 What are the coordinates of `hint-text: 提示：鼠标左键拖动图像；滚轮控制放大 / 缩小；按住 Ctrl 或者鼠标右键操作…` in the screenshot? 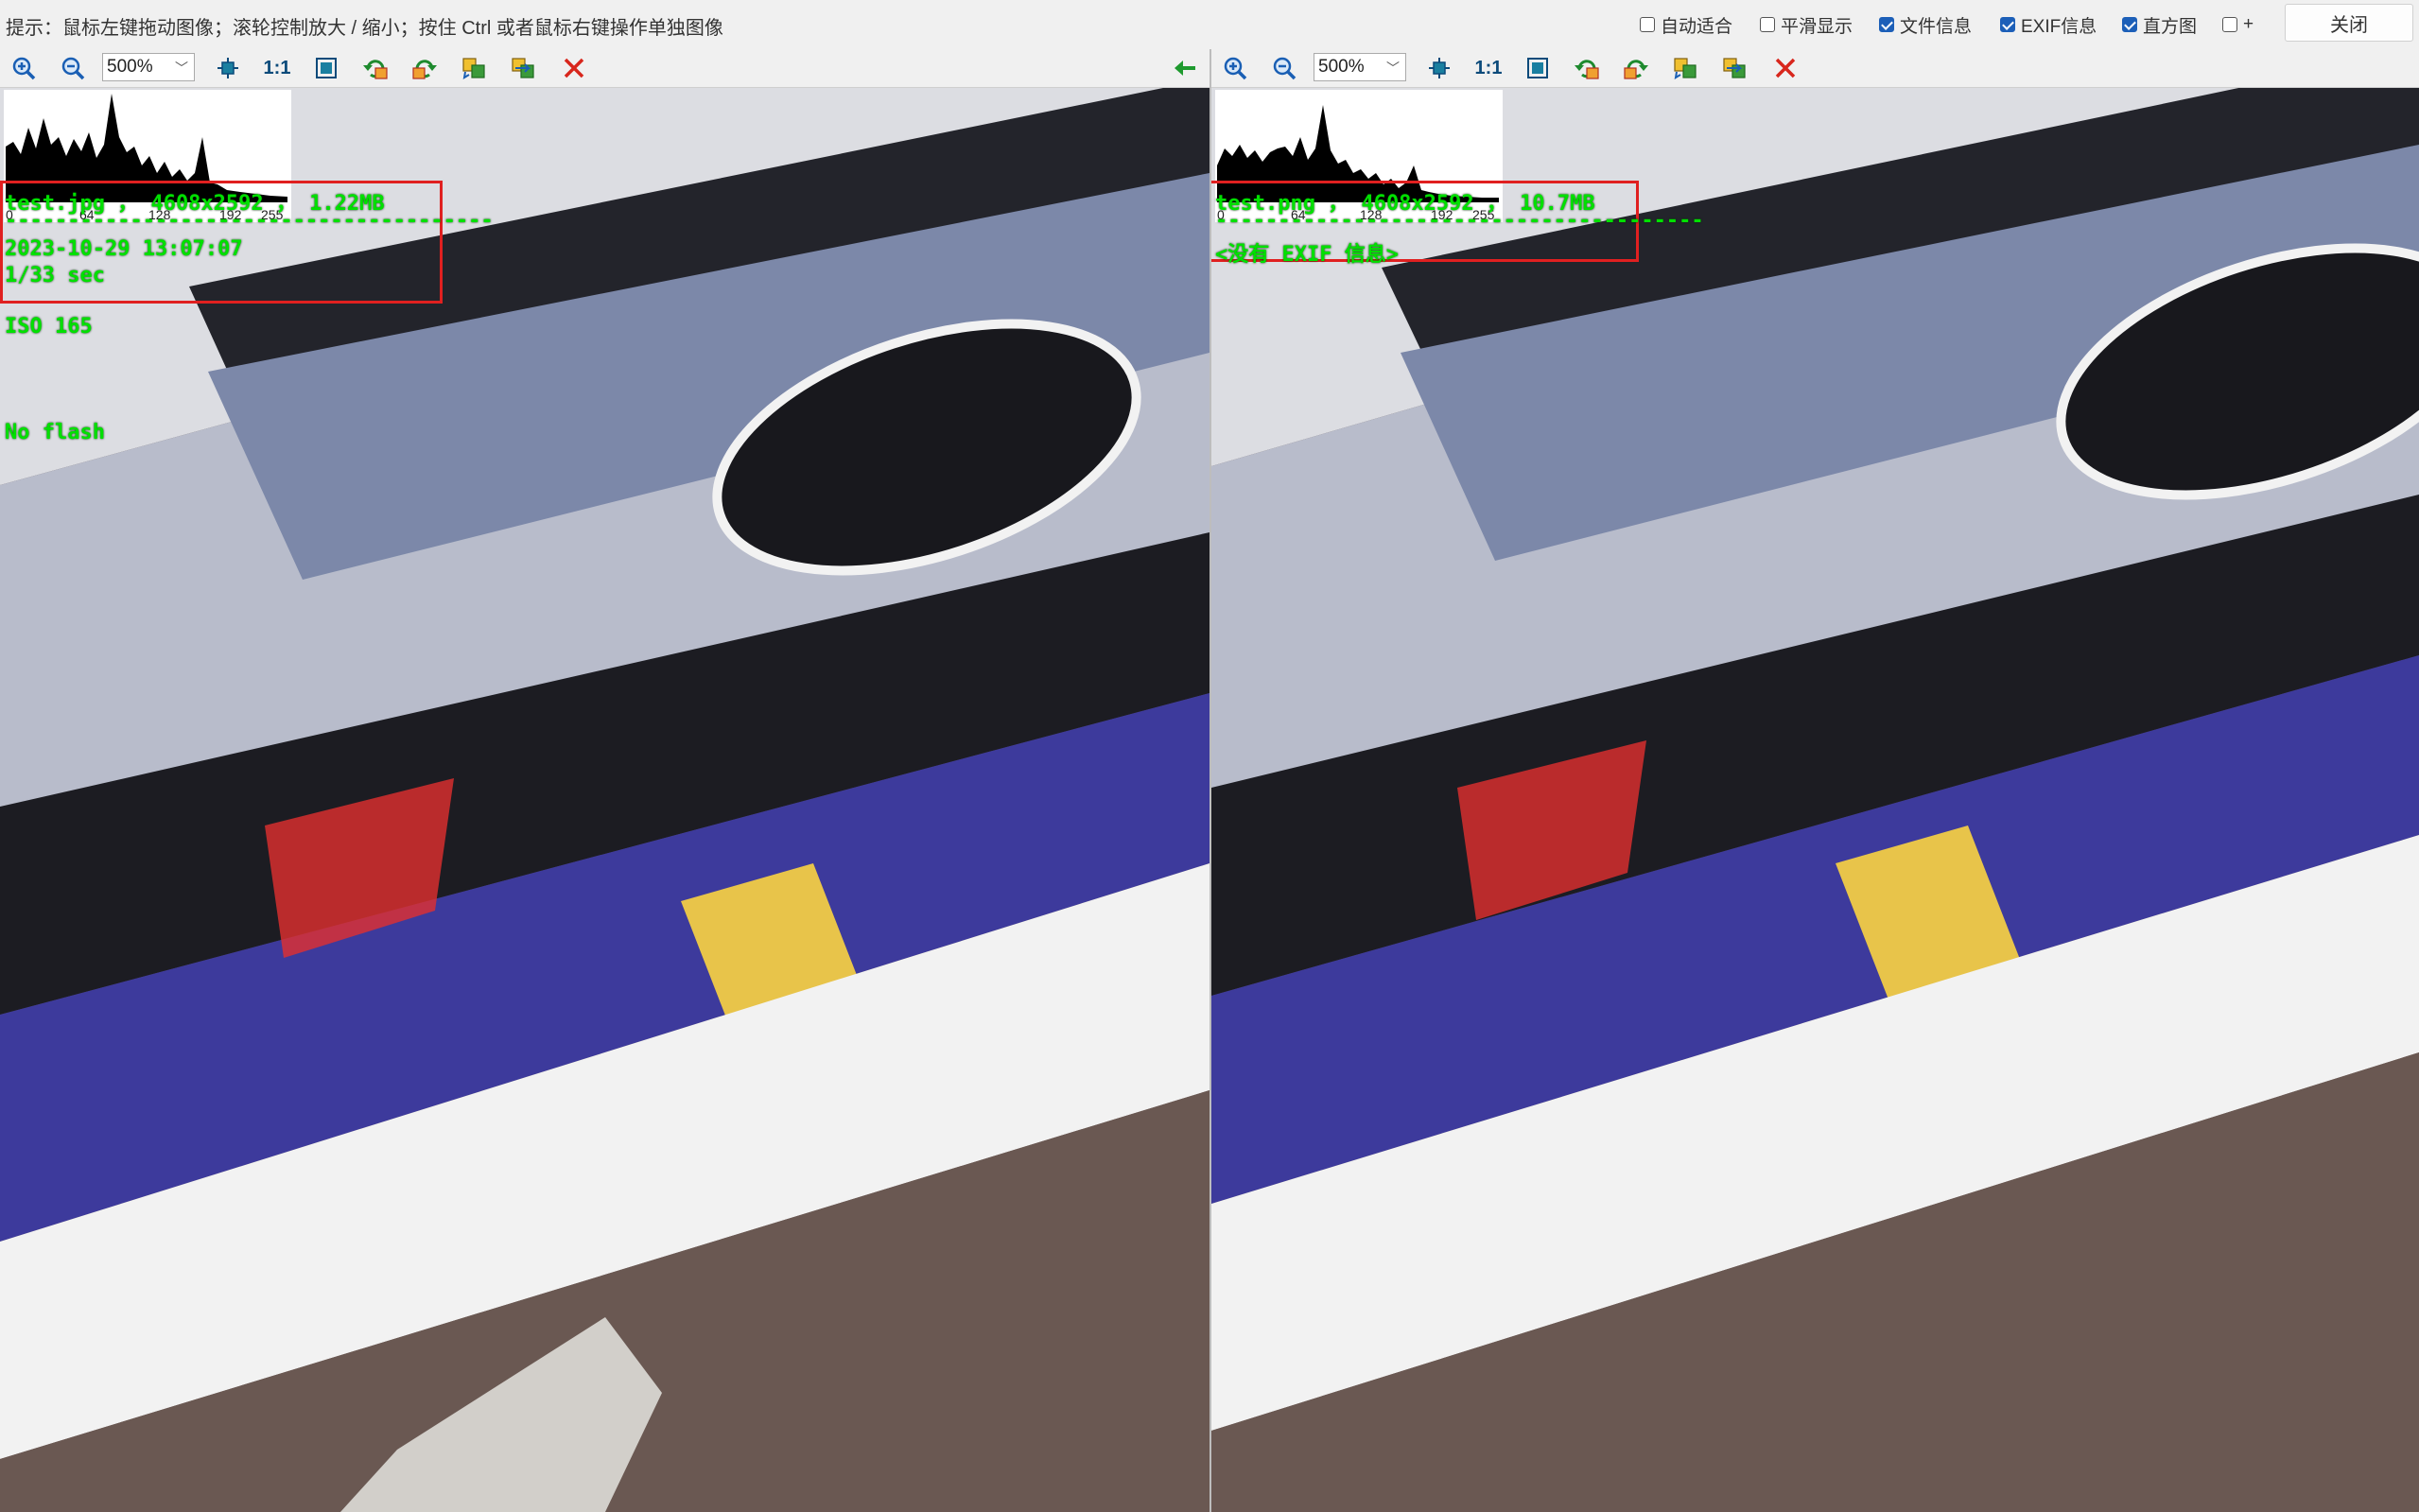 It's located at (364, 28).